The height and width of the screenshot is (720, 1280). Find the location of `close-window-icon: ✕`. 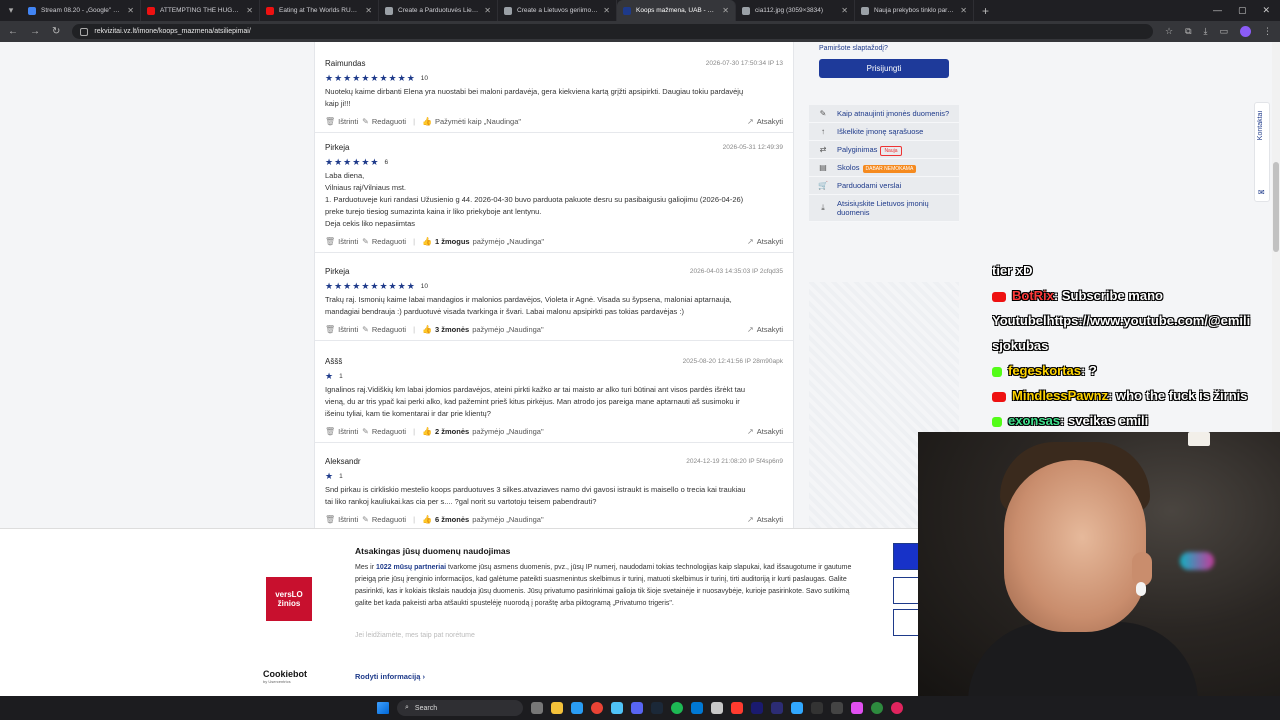

close-window-icon: ✕ is located at coordinates (1266, 10).